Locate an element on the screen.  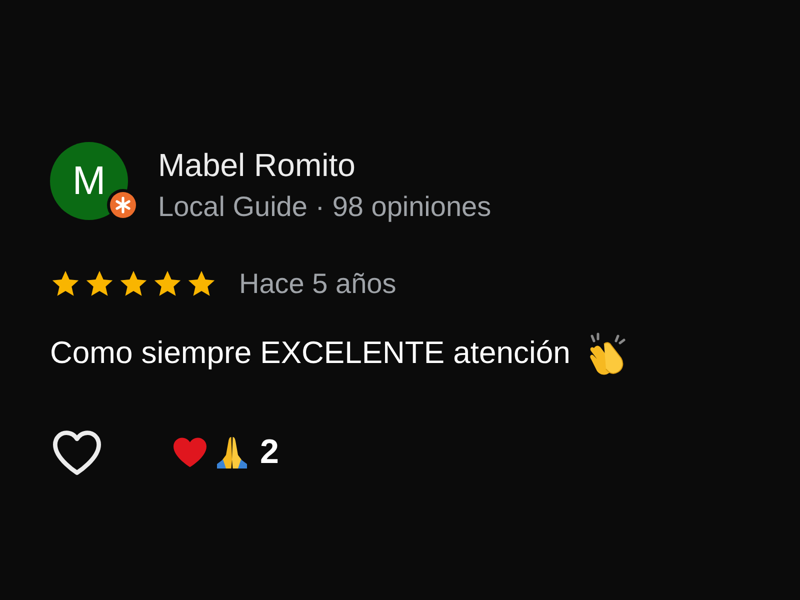
author-name: Mabel Romito is located at coordinates (325, 165).